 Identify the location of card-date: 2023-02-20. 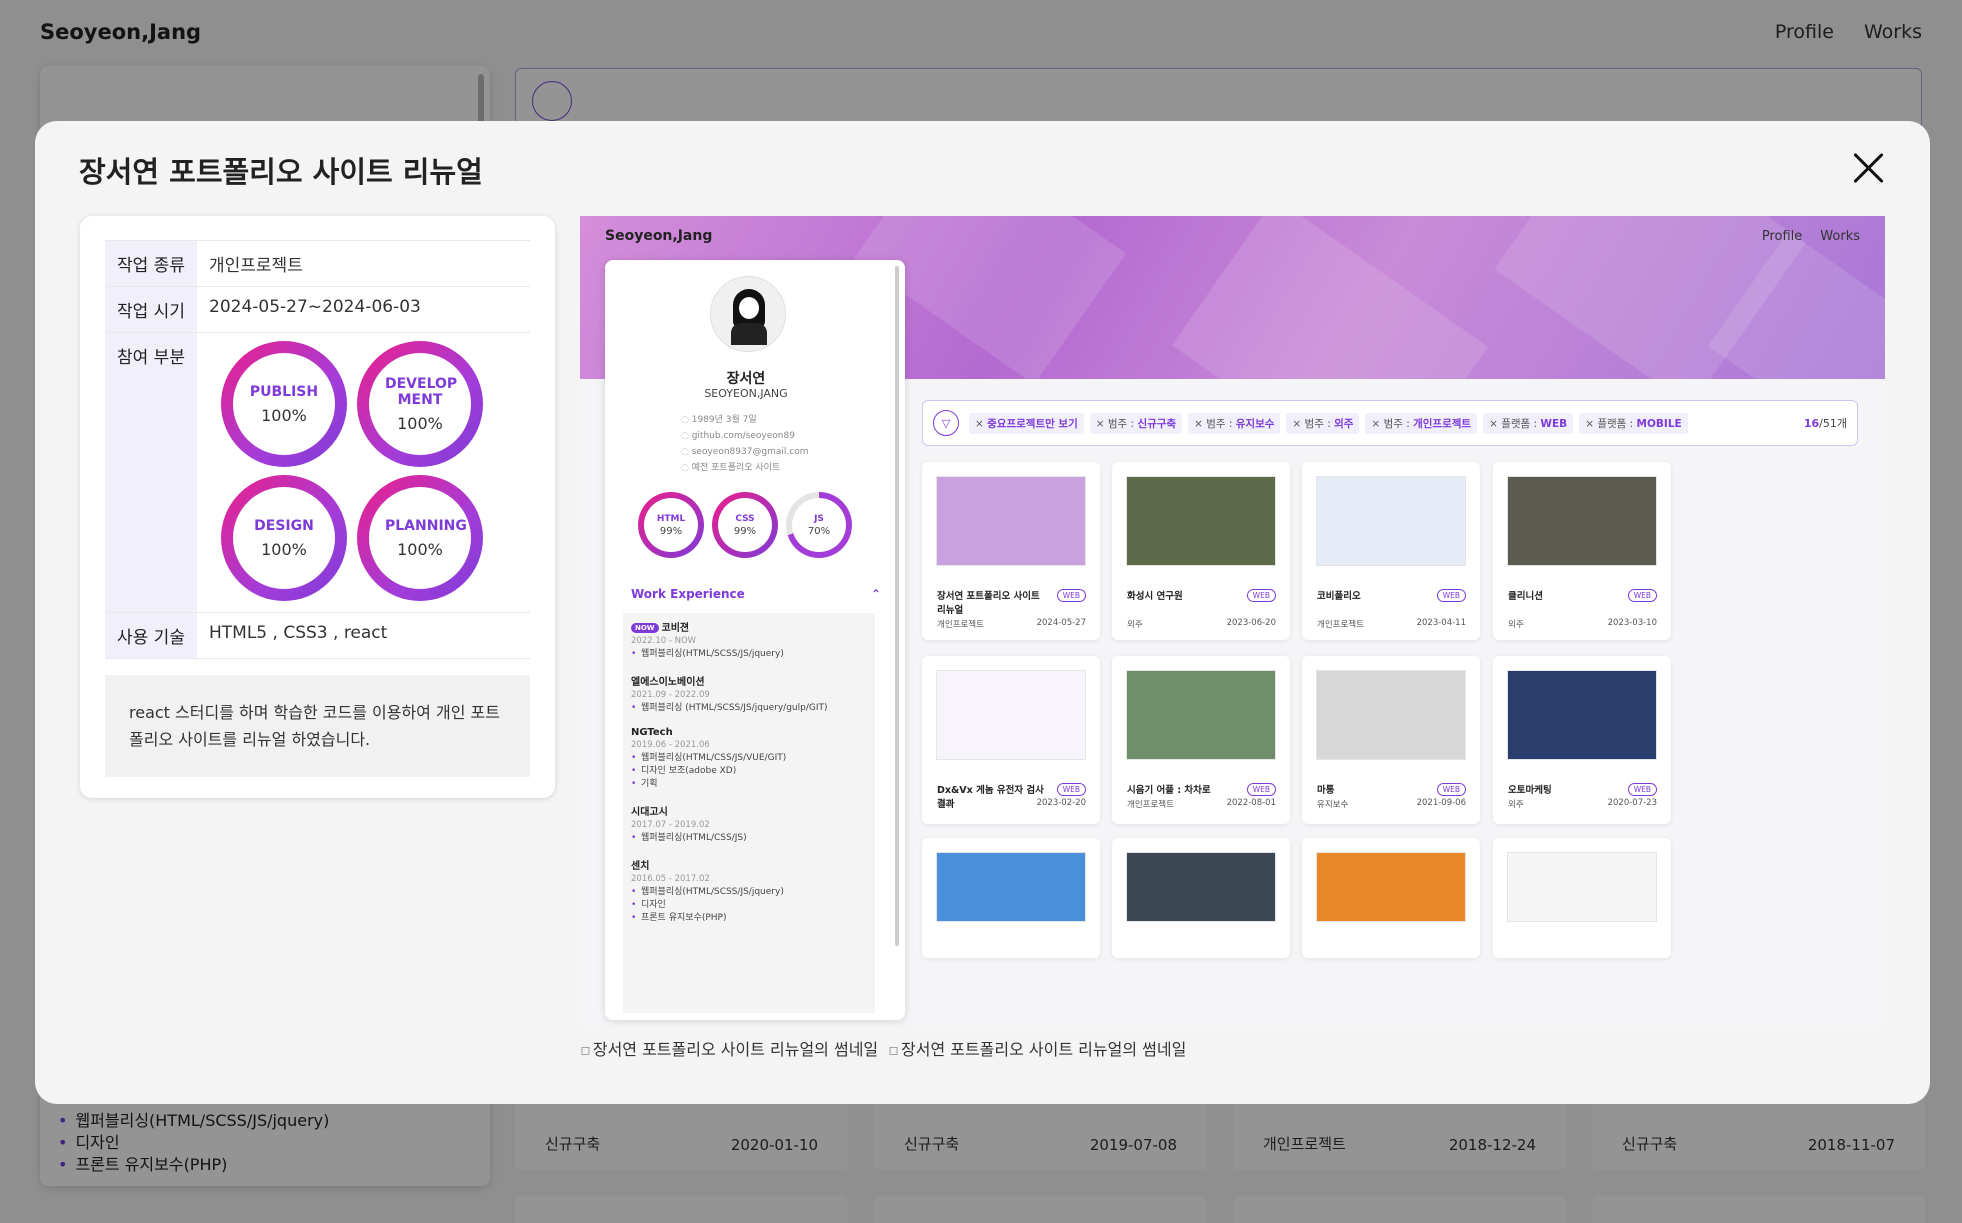
(1061, 803).